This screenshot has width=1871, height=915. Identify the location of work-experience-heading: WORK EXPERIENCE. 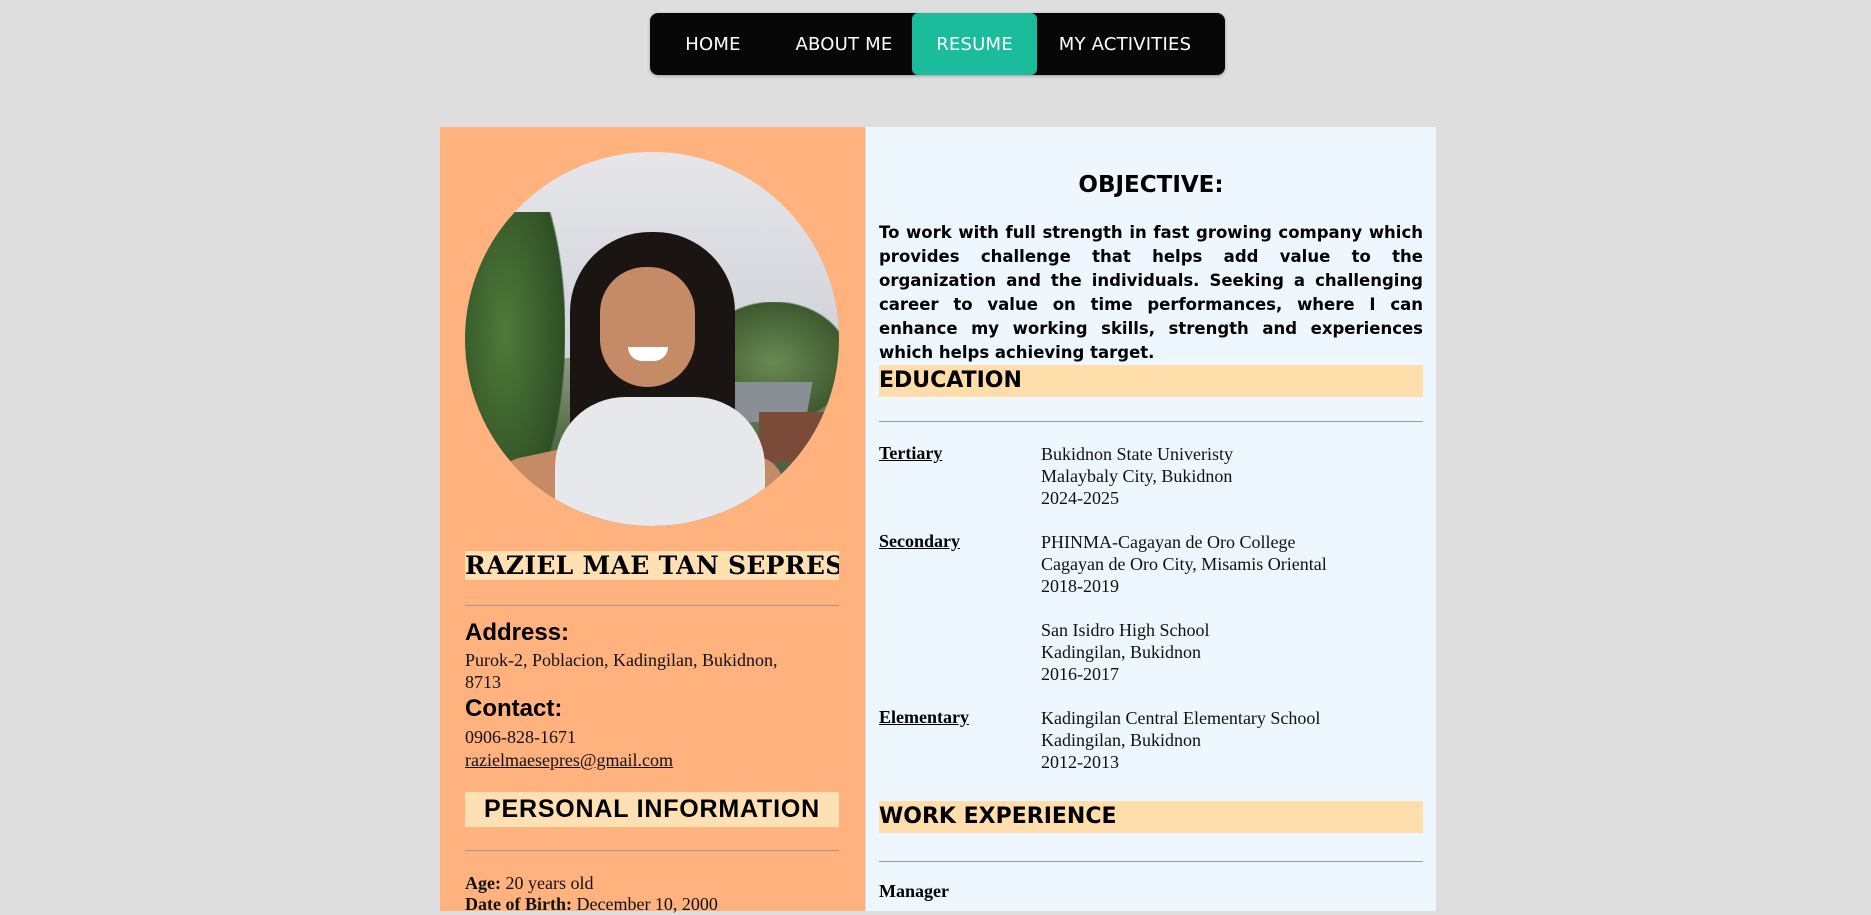
(1151, 817).